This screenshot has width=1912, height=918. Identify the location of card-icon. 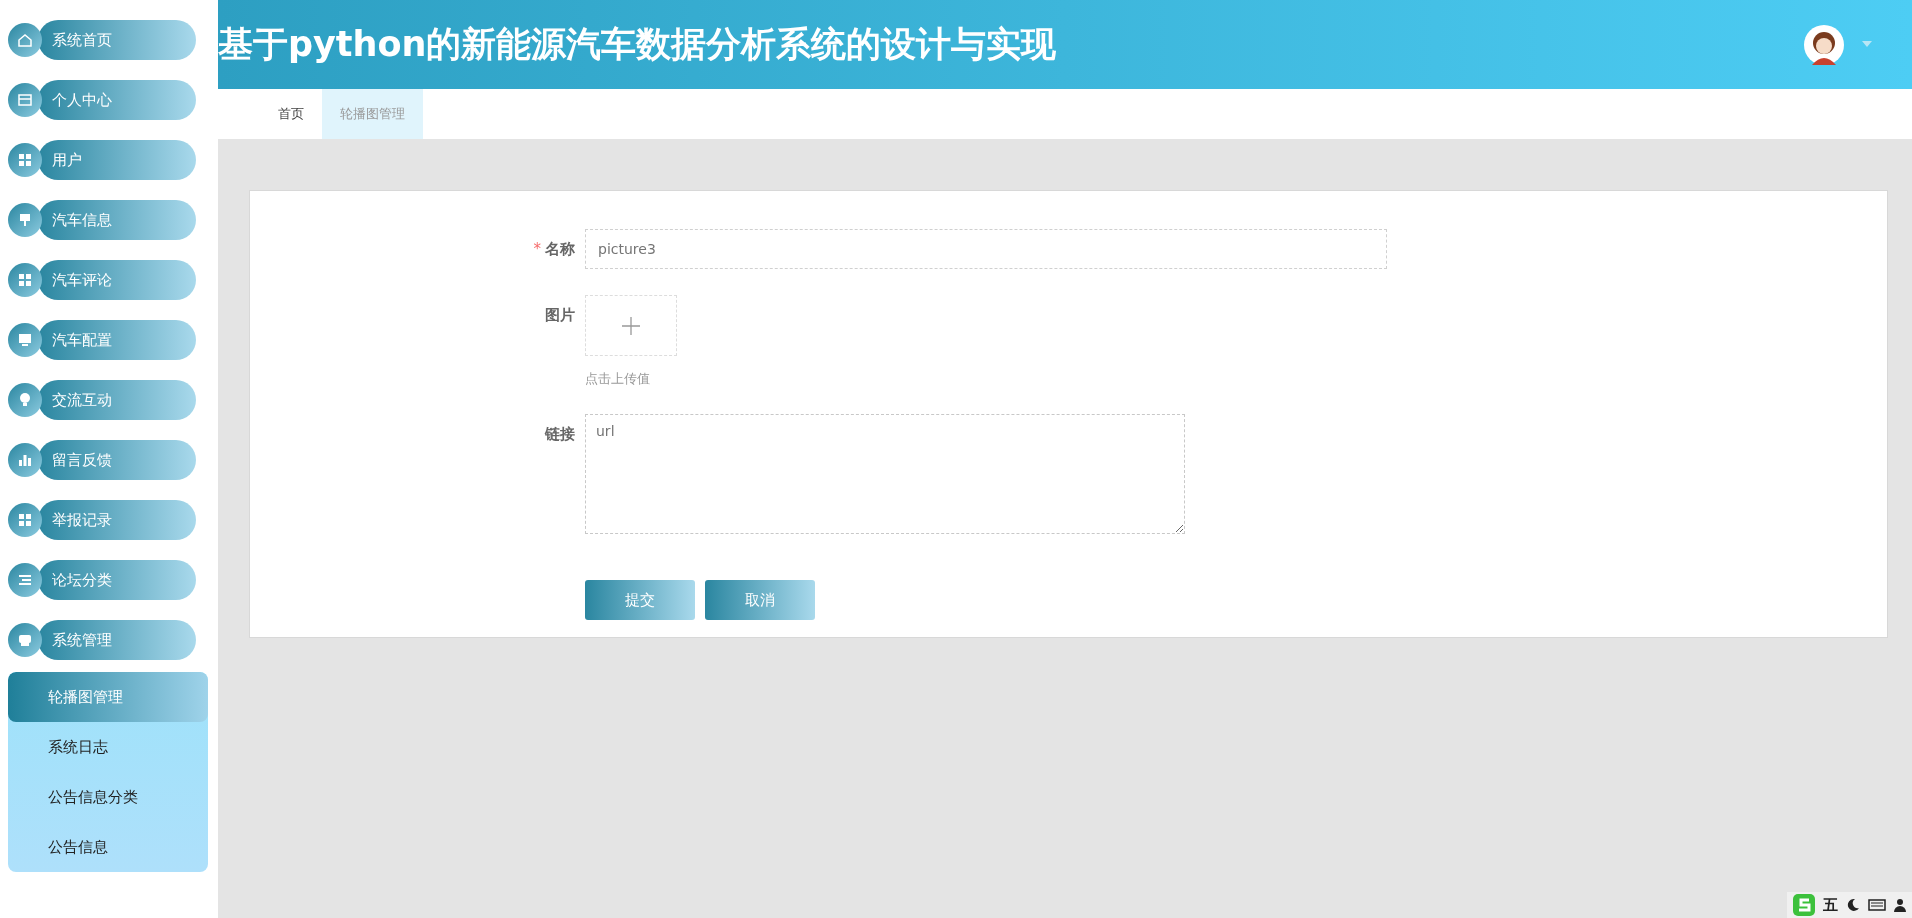
(25, 100).